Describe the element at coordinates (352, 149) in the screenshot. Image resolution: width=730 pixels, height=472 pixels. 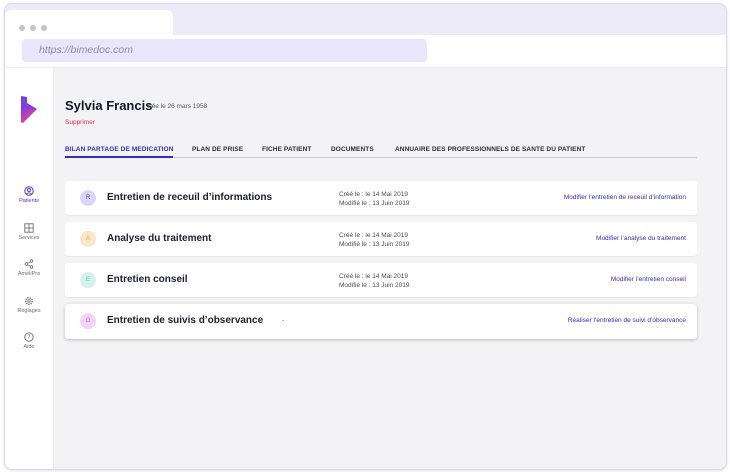
I see `tab-documents: DOCUMENTS` at that location.